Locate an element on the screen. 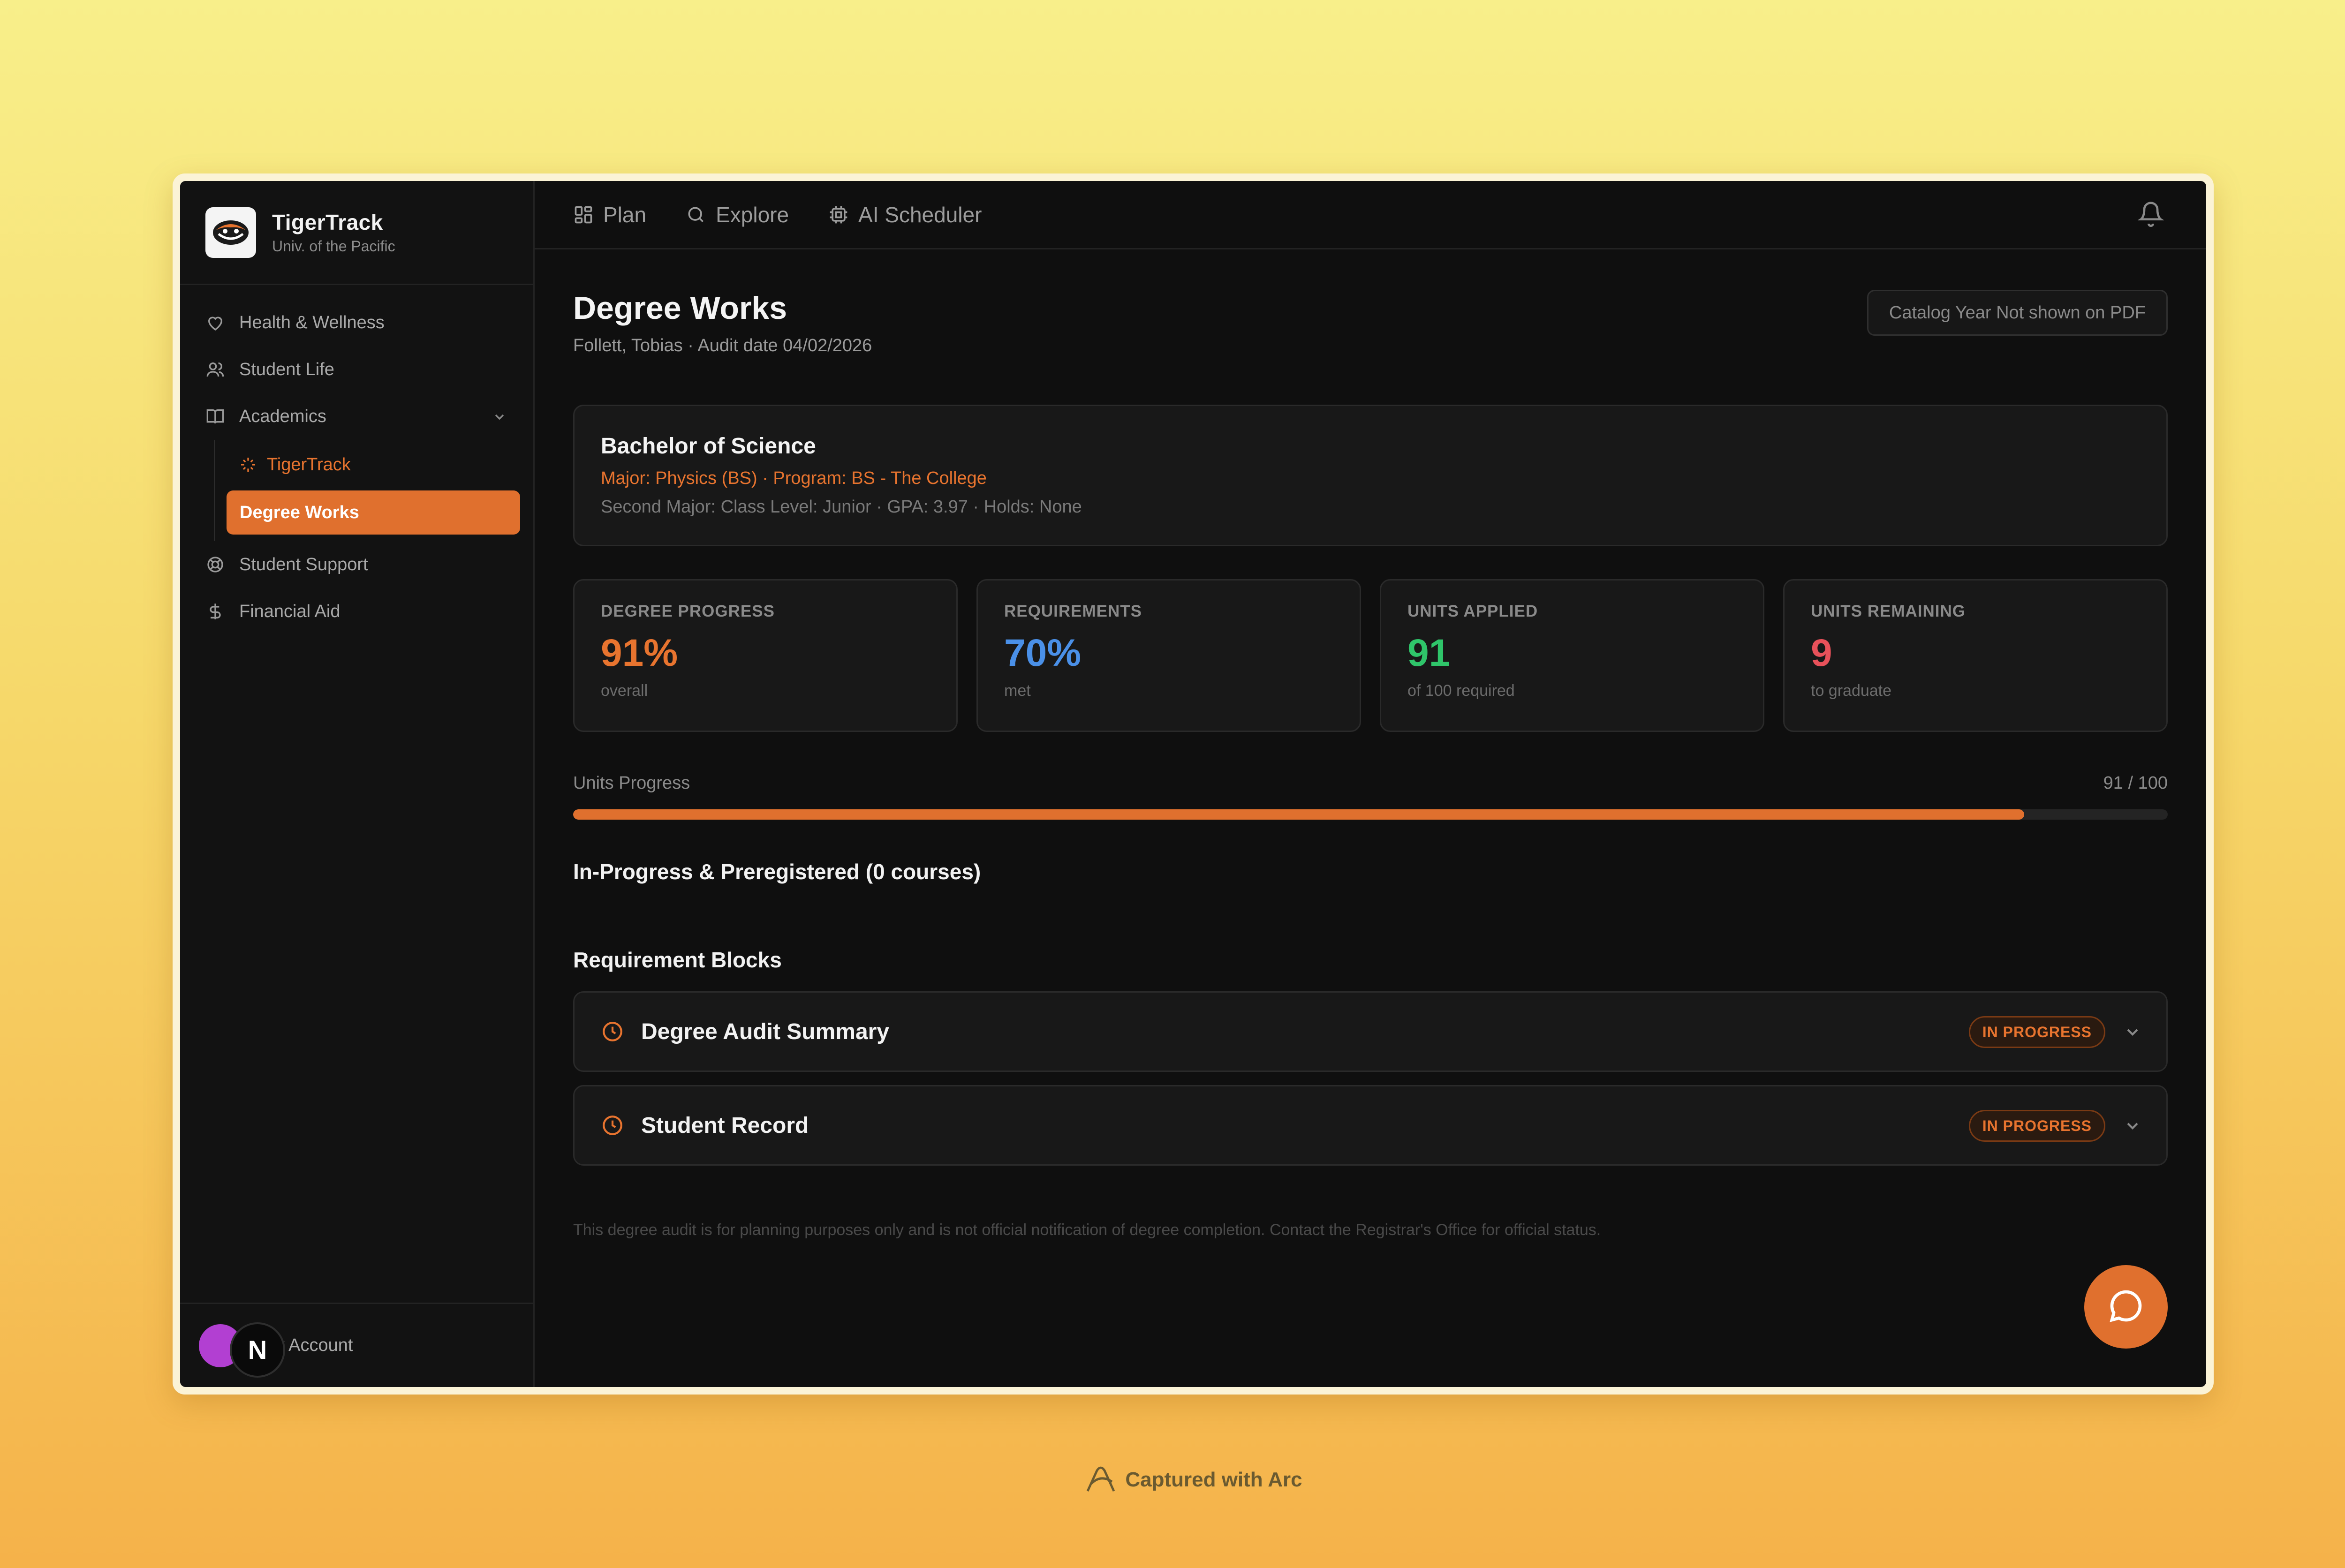  sidebar-item-label: Academics is located at coordinates (282, 416).